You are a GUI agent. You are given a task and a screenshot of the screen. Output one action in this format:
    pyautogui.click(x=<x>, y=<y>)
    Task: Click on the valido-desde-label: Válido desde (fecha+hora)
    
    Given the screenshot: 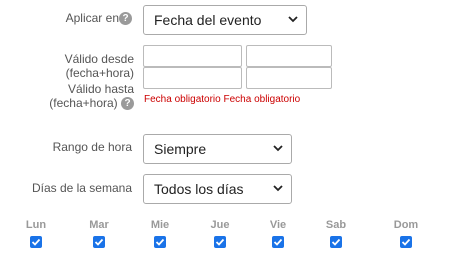 What is the action you would take?
    pyautogui.click(x=77, y=66)
    